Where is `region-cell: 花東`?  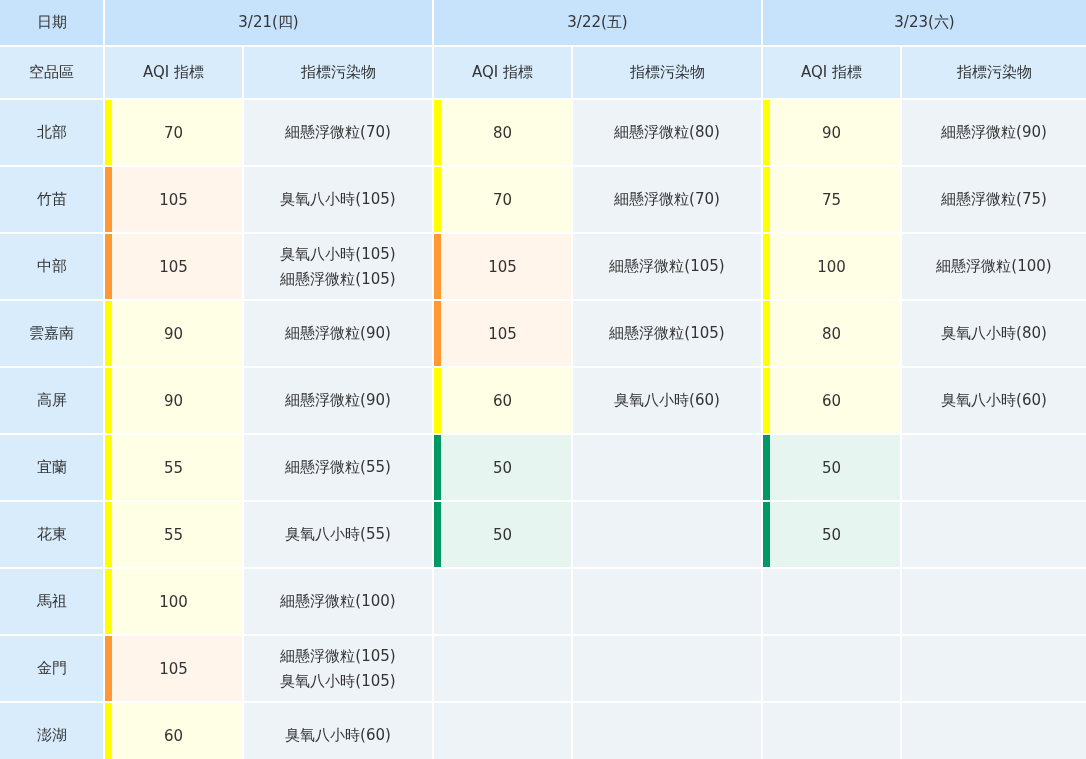
region-cell: 花東 is located at coordinates (51, 534).